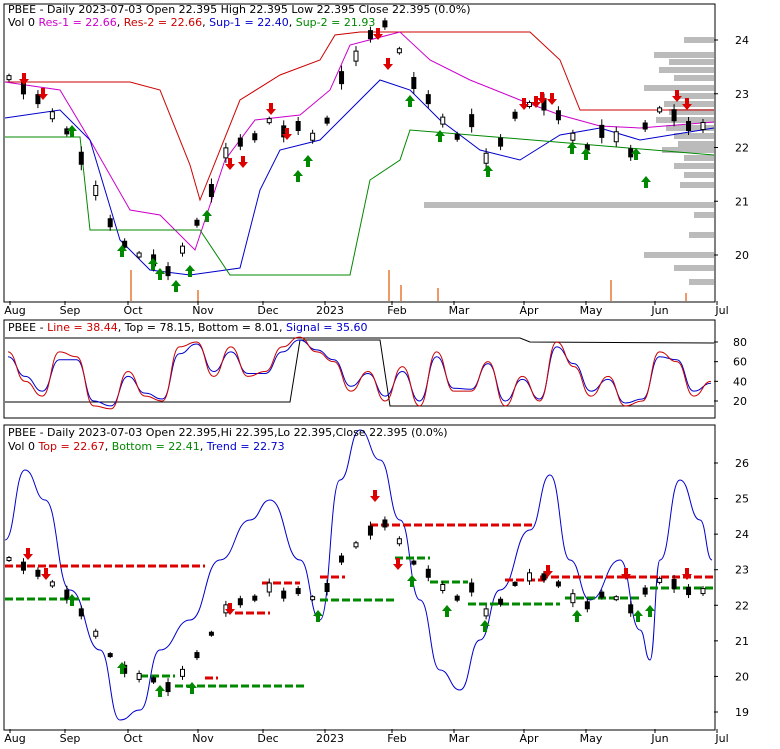  What do you see at coordinates (245, 446) in the screenshot?
I see `trend-legend-trend: Trend = 22.73` at bounding box center [245, 446].